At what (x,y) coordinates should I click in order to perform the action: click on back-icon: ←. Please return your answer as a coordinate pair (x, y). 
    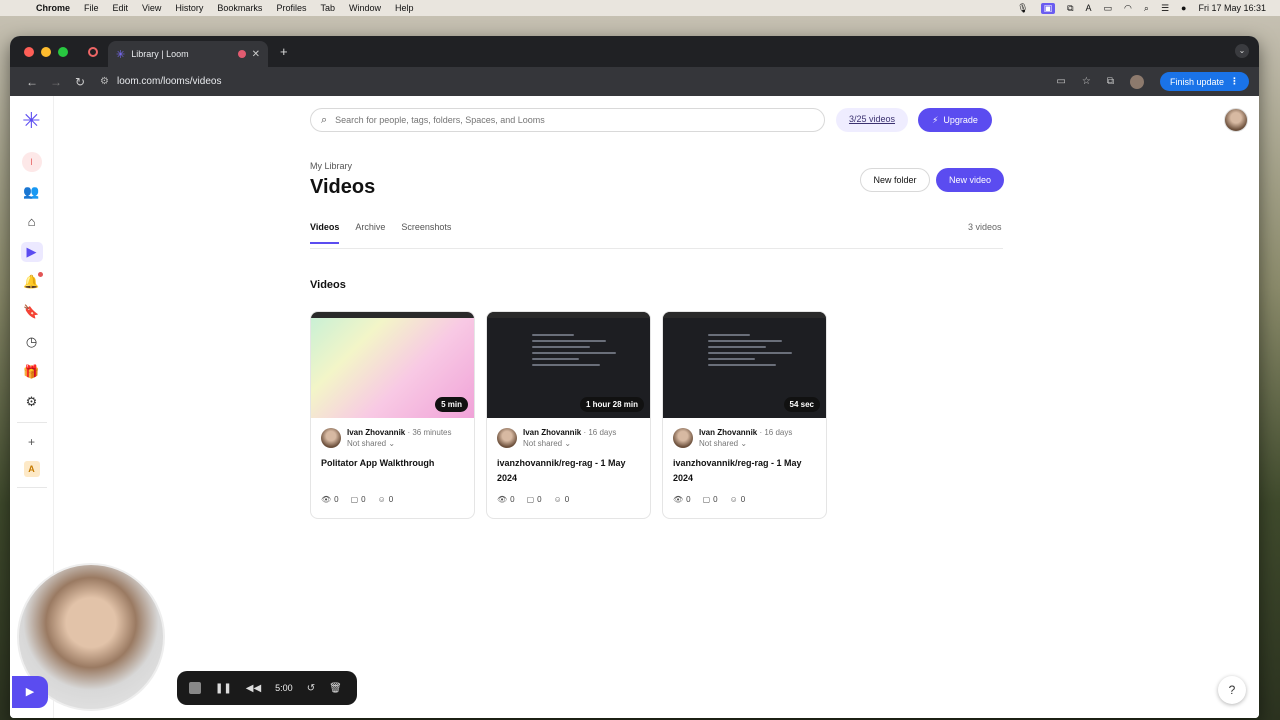
    Looking at the image, I should click on (32, 82).